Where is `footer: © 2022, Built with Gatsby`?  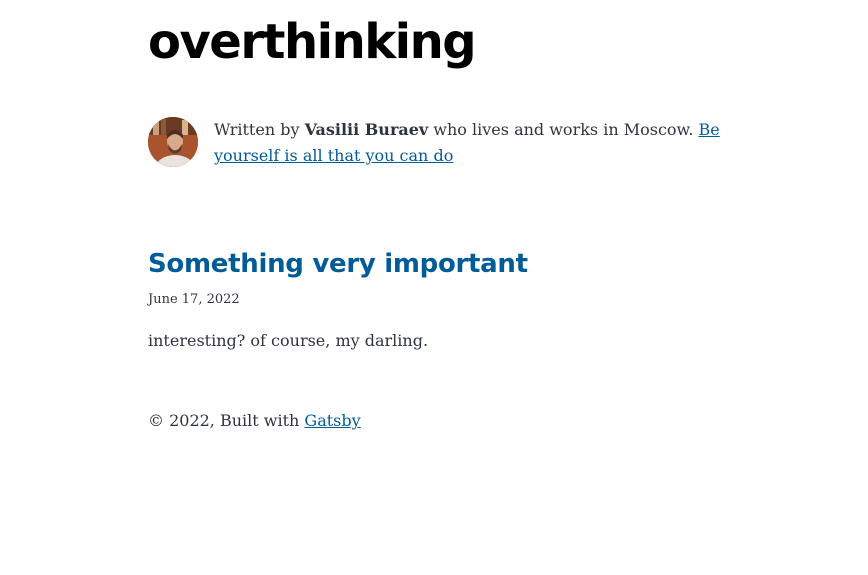 footer: © 2022, Built with Gatsby is located at coordinates (254, 421).